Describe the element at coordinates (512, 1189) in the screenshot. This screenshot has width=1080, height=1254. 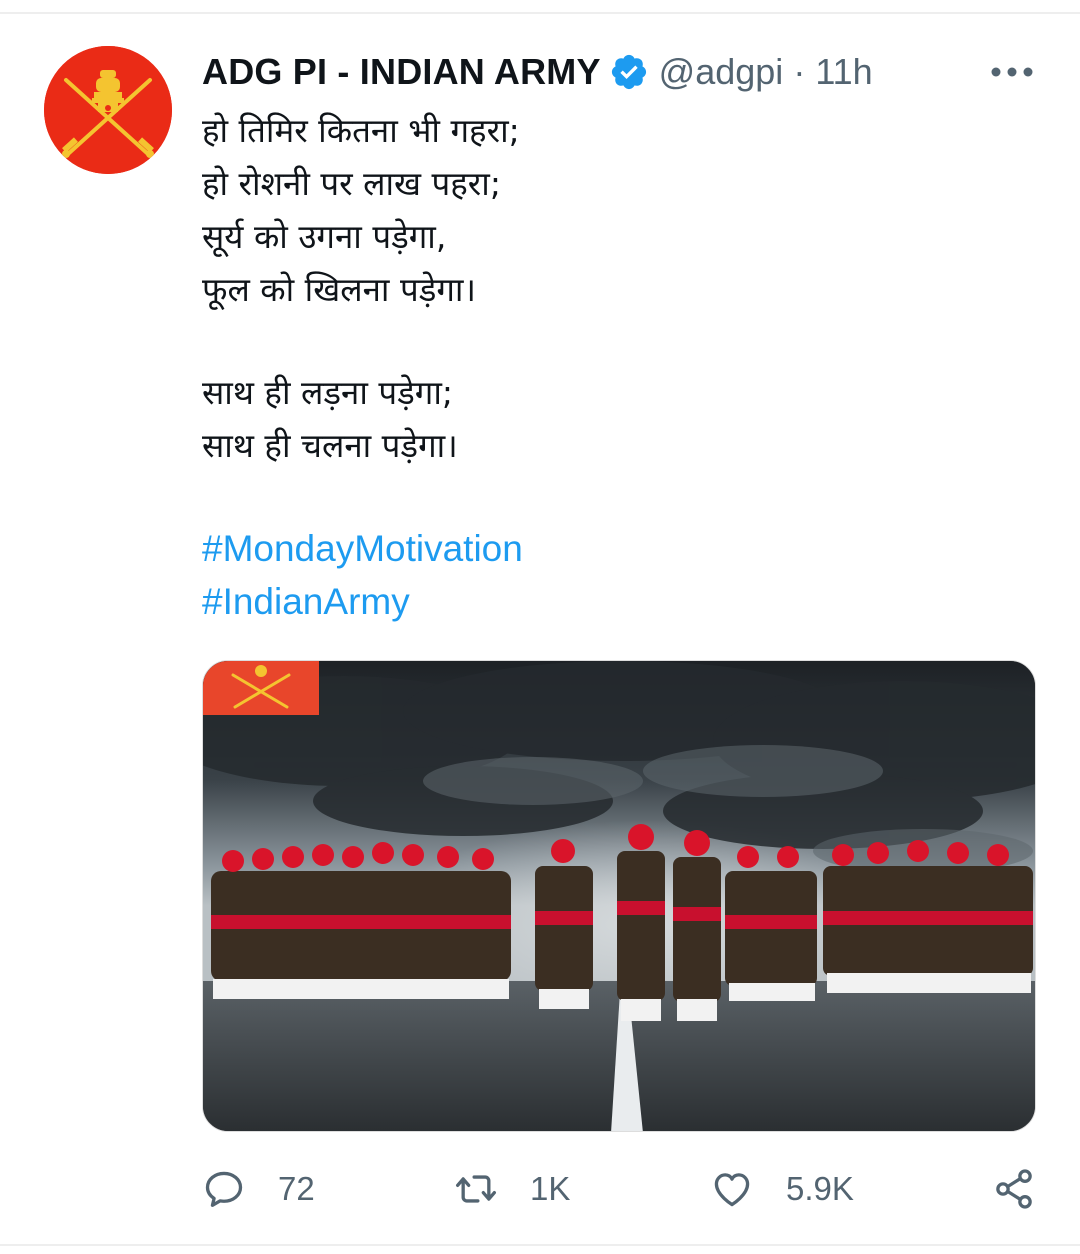
I see `retweet-button: 1K` at that location.